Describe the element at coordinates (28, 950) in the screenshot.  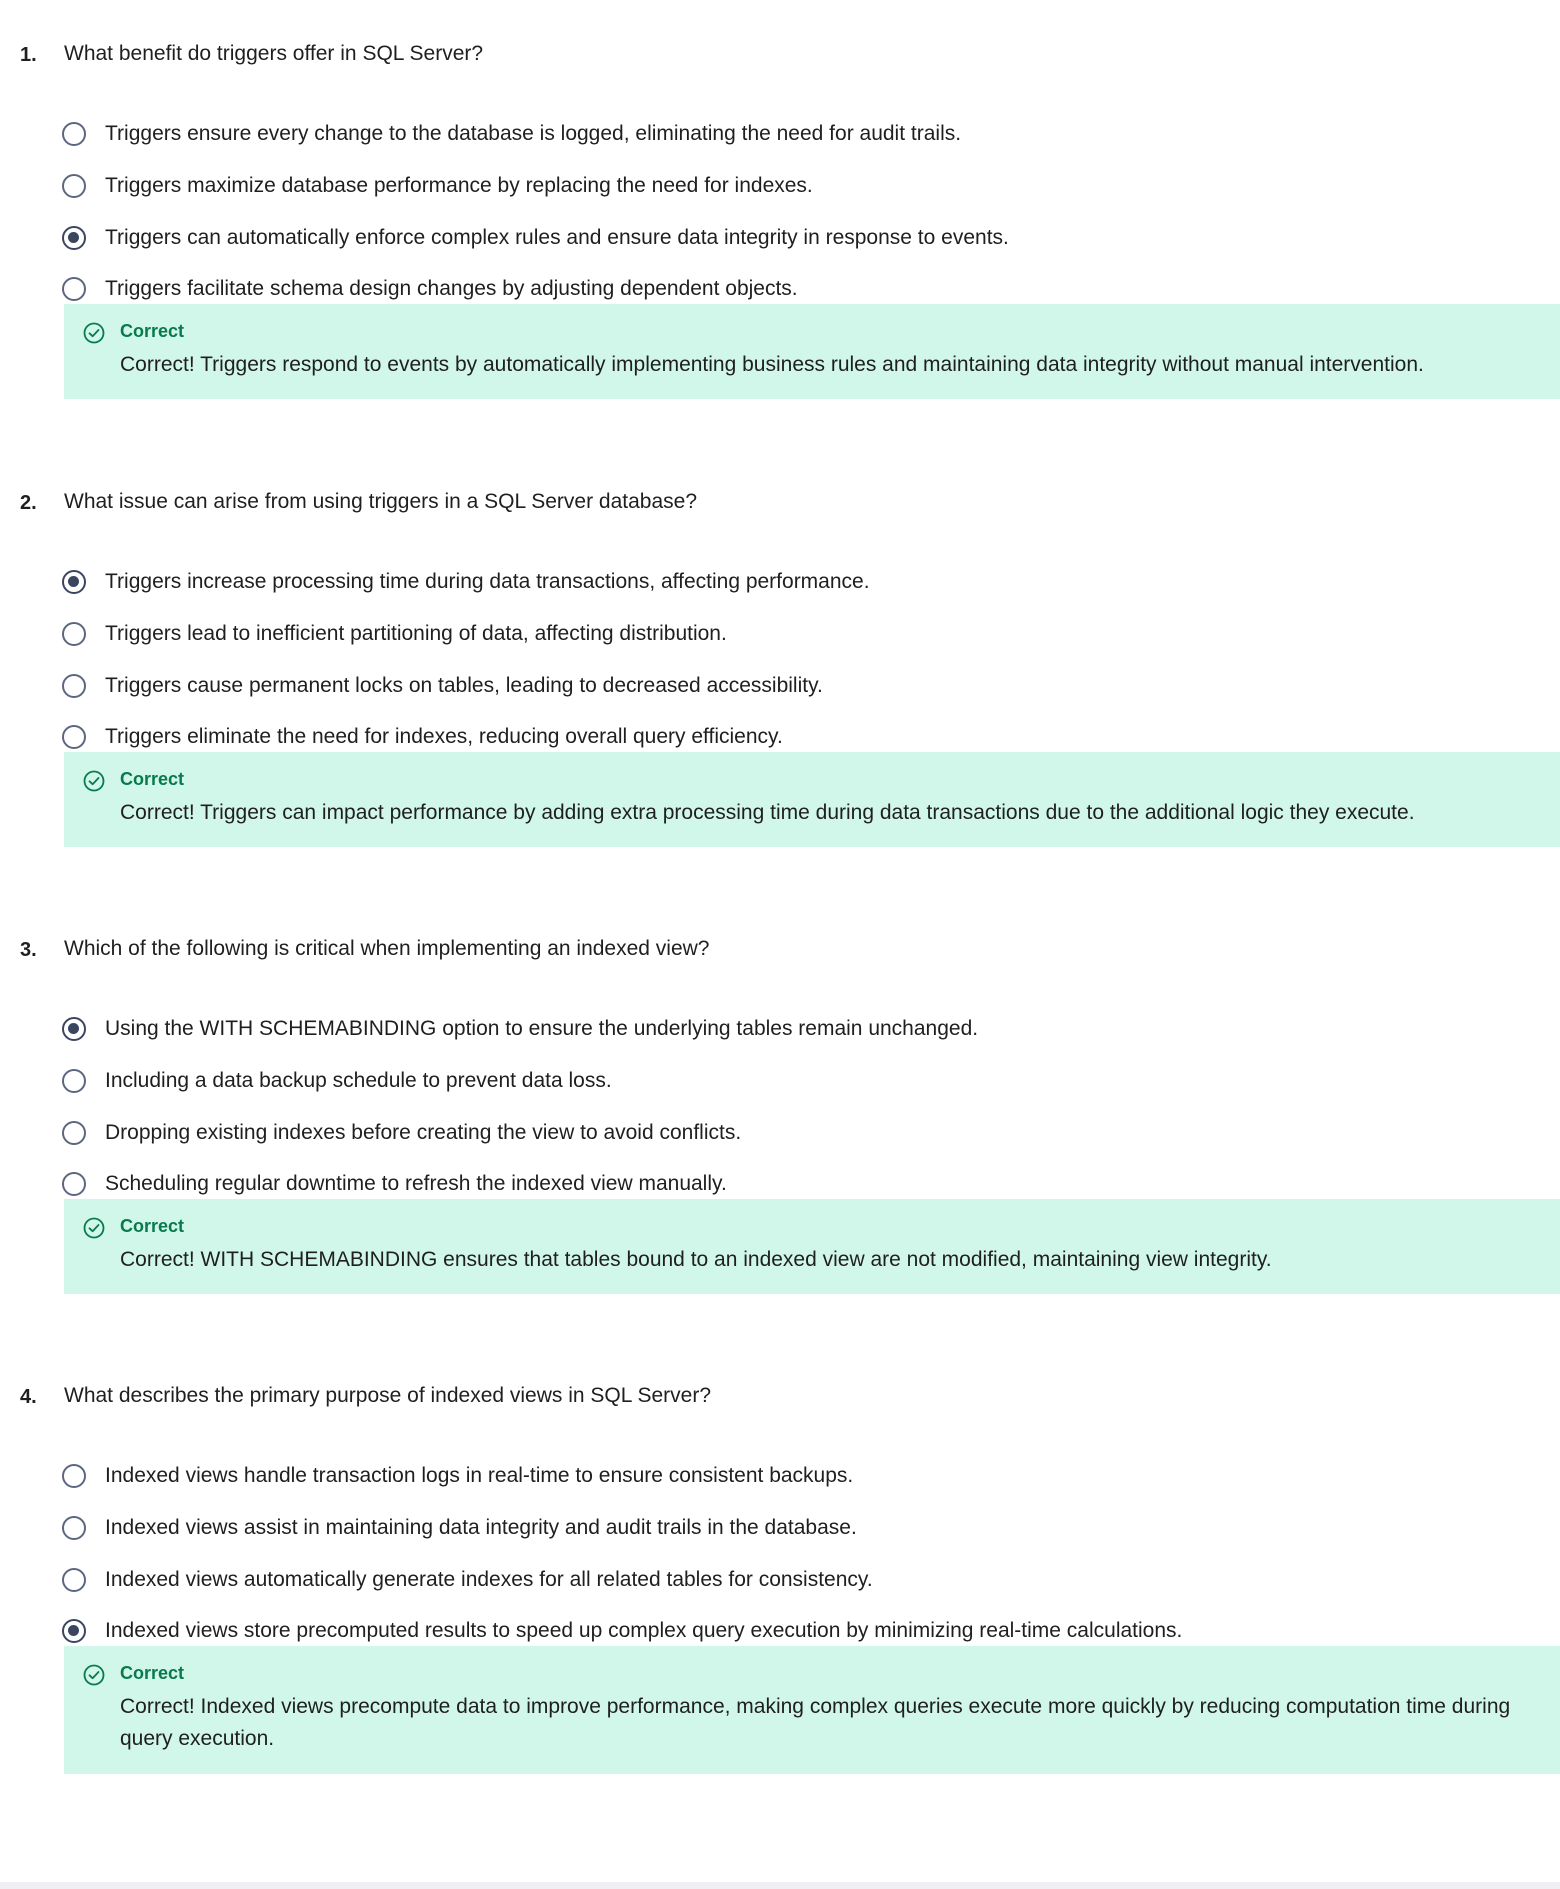
I see `question-number: 3.` at that location.